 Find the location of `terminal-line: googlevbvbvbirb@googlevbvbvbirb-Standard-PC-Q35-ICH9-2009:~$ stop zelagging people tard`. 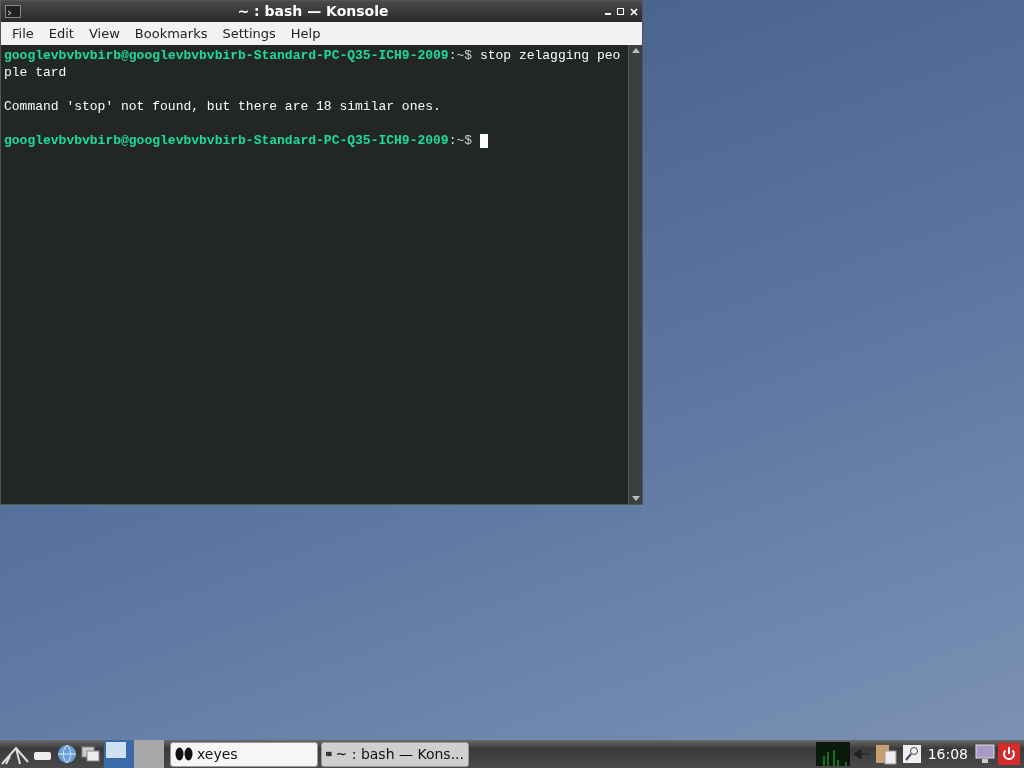

terminal-line: googlevbvbvbirb@googlevbvbvbirb-Standard-PC-Q35-ICH9-2009:~$ stop zelagging people tard is located at coordinates (313, 64).